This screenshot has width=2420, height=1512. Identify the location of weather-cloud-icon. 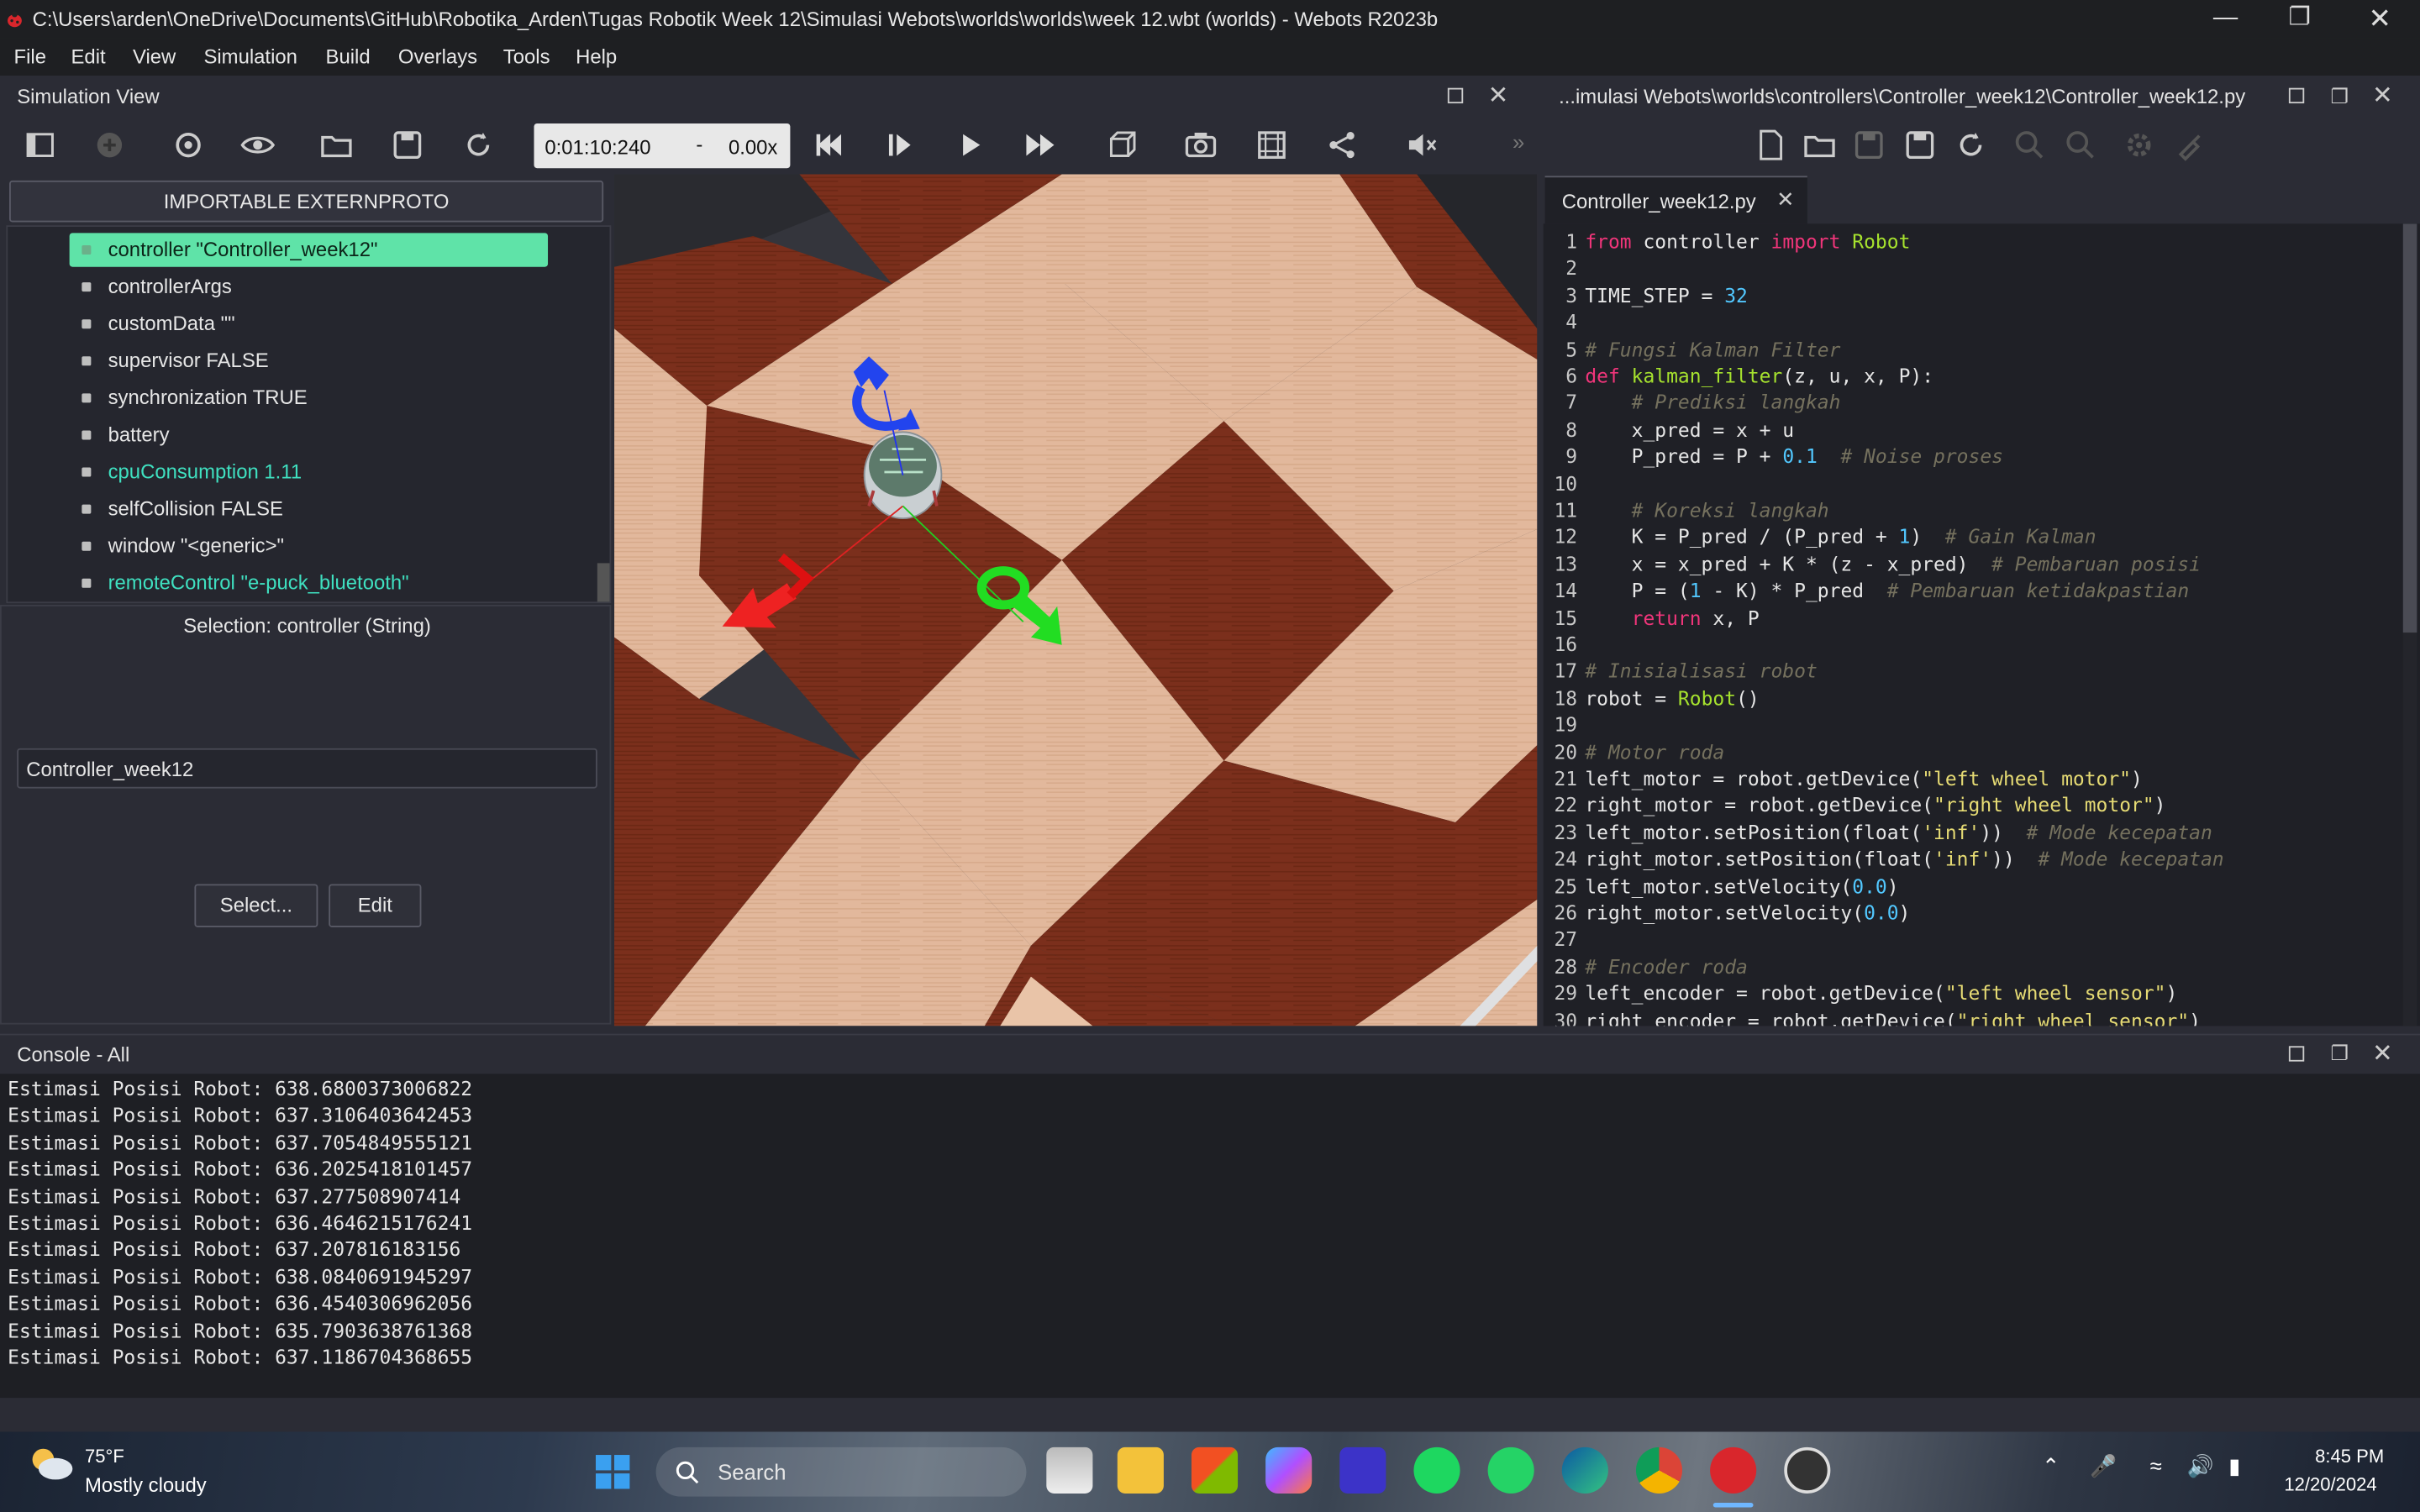
(51, 1462).